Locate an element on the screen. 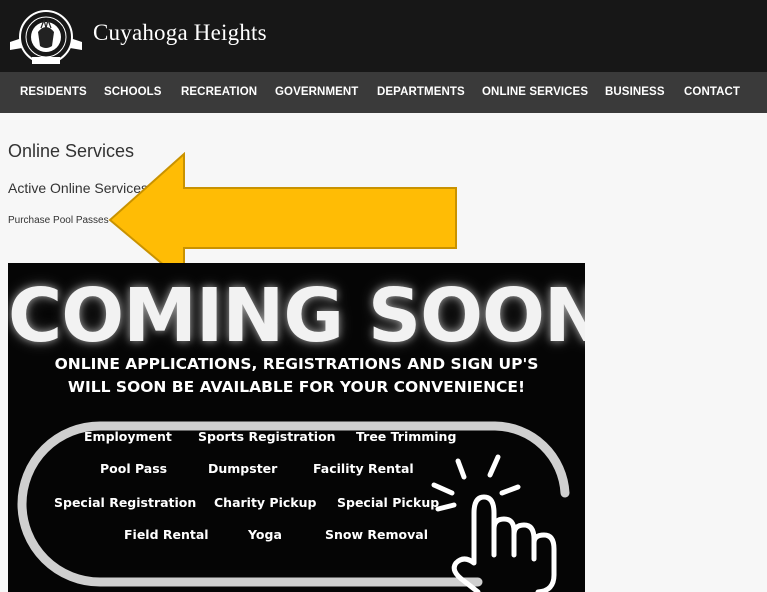 The image size is (767, 592). service-charity-pickup: Charity Pickup is located at coordinates (265, 502).